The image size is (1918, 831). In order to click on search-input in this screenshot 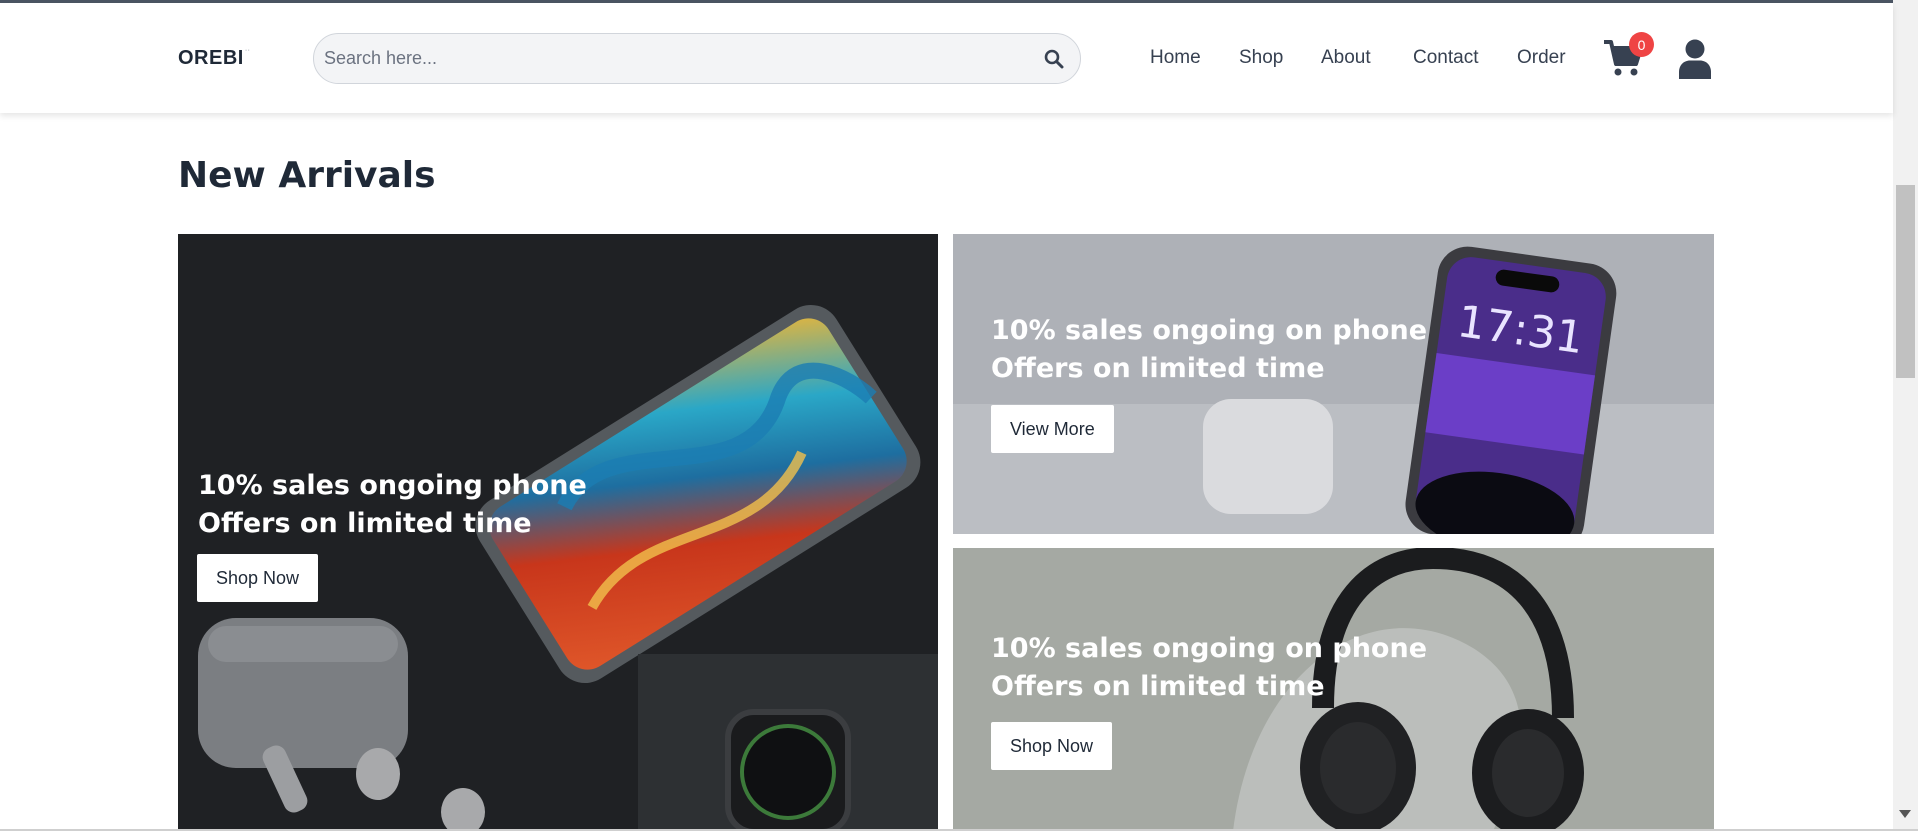, I will do `click(683, 58)`.